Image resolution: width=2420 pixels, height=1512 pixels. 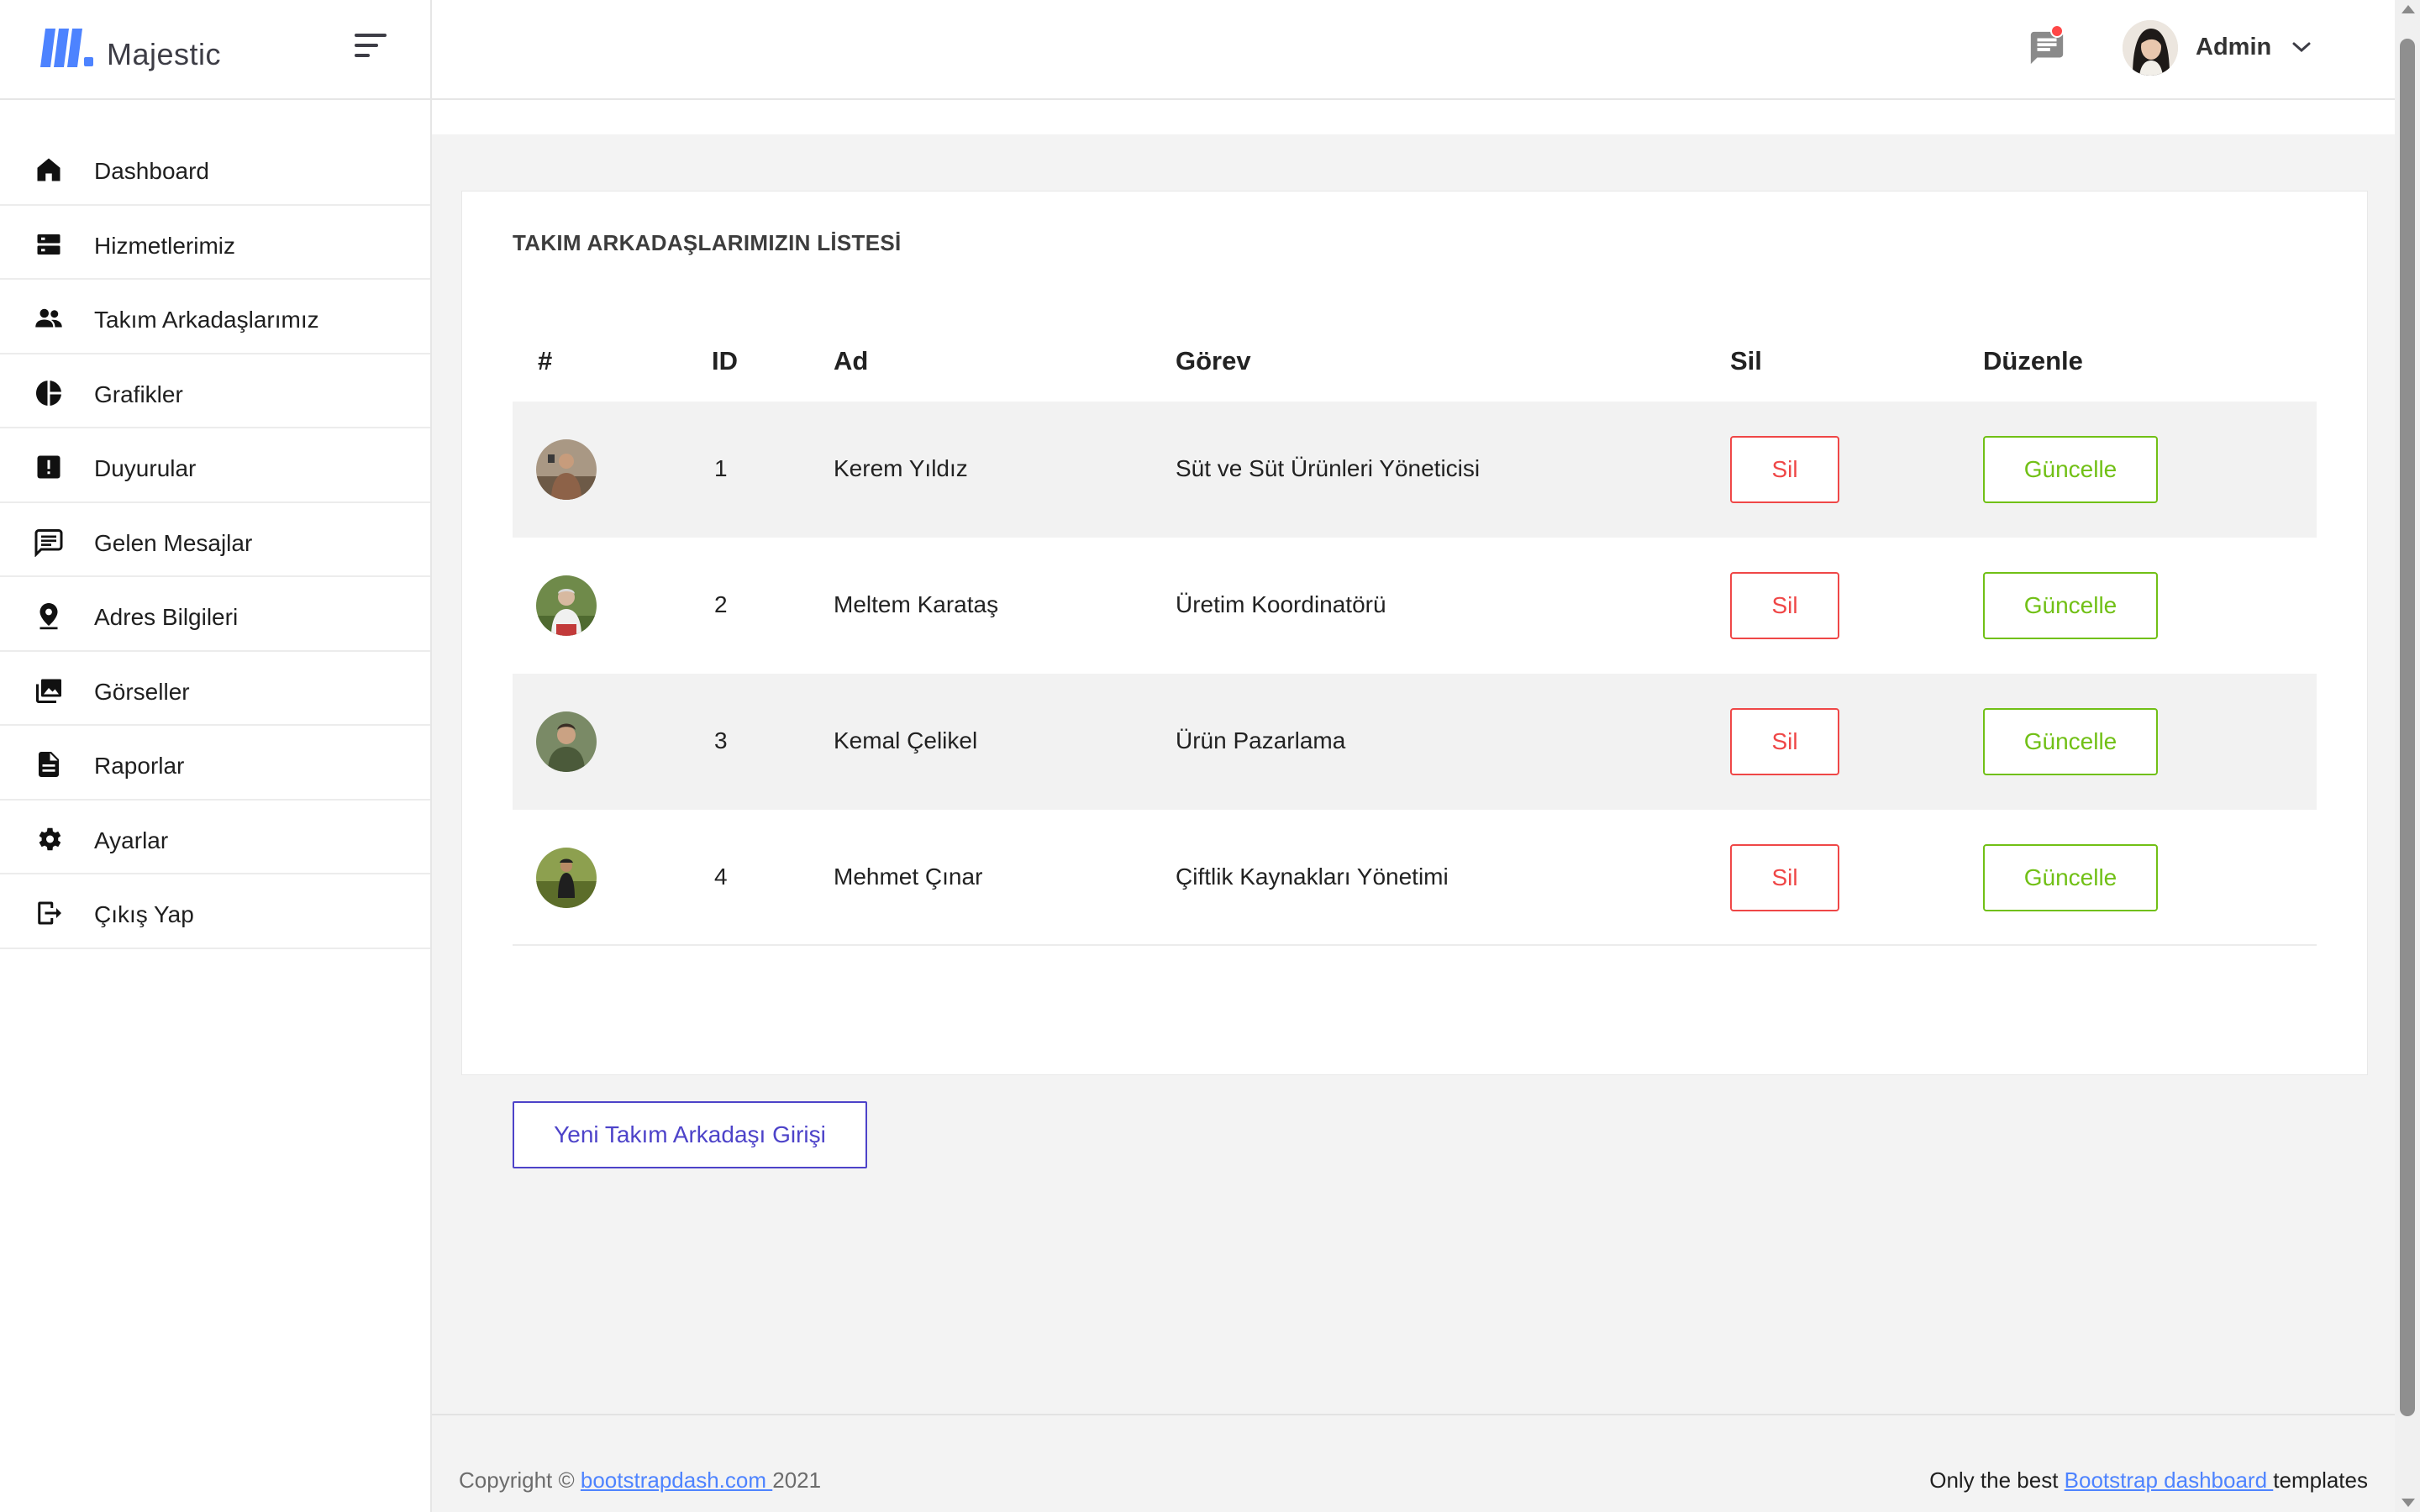 I want to click on sidebar-item-gelen-mesajlar: Gelen Mesajlar, so click(x=215, y=540).